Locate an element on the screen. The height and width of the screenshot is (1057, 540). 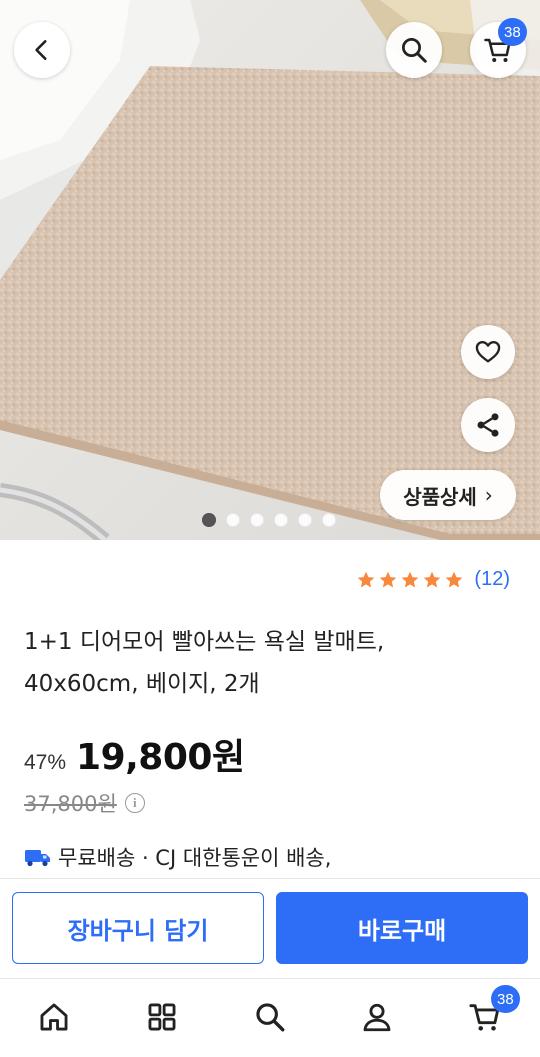
chevron-left-icon is located at coordinates (41, 50).